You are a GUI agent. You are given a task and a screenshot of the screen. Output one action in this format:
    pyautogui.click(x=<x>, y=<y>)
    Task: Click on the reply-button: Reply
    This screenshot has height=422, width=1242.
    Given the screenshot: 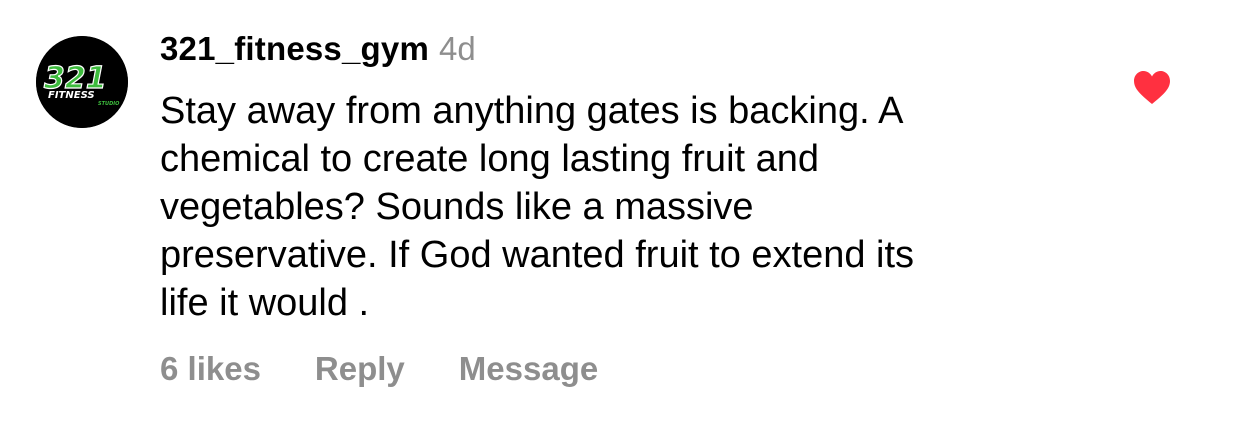 What is the action you would take?
    pyautogui.click(x=360, y=369)
    